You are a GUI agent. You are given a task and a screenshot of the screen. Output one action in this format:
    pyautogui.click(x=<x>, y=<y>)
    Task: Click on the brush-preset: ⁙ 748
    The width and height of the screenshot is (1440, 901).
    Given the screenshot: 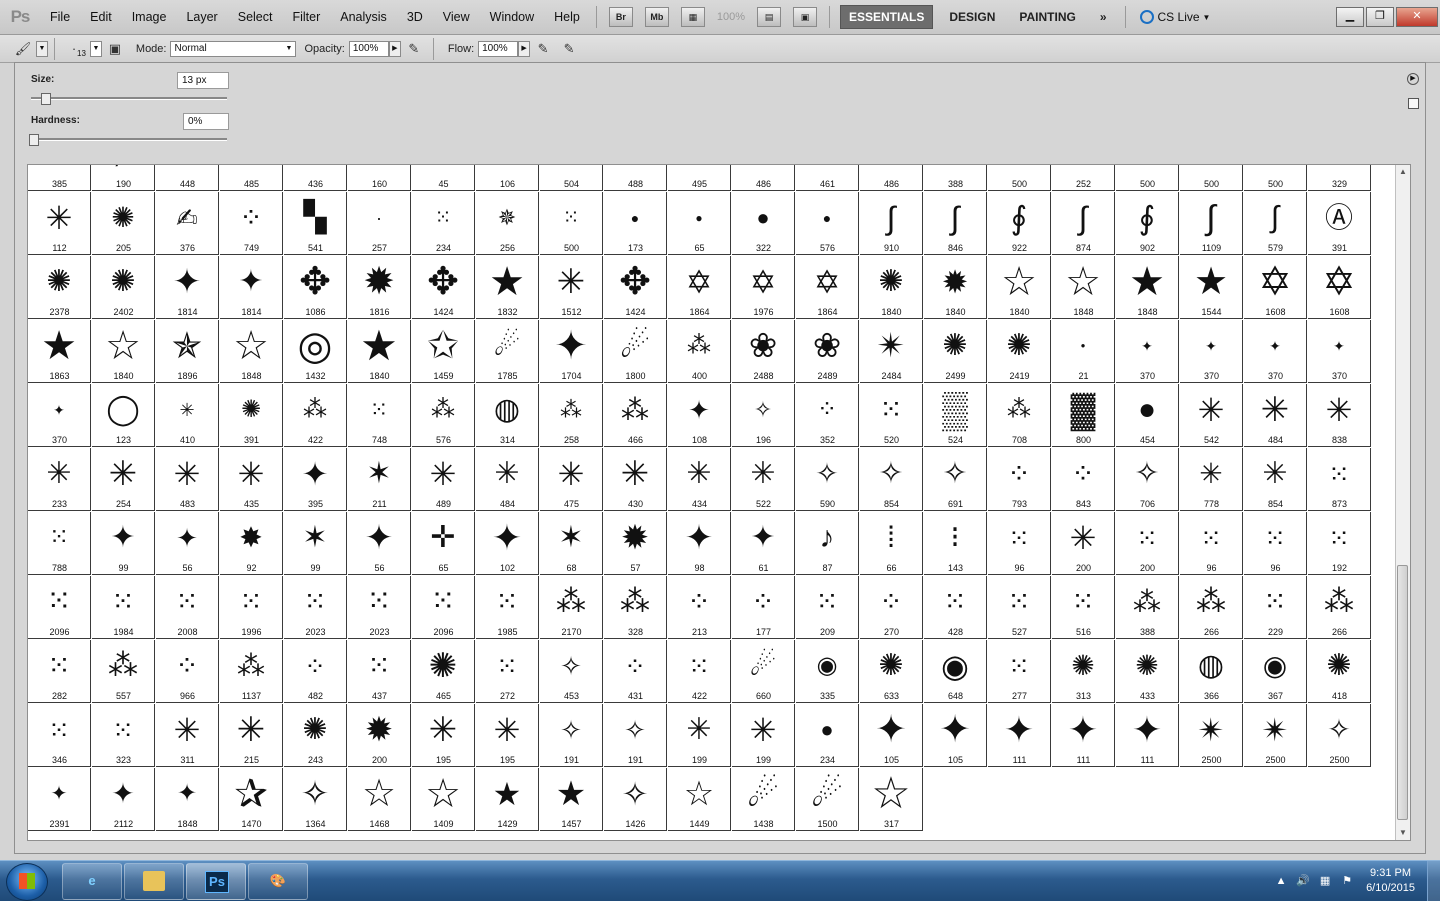 What is the action you would take?
    pyautogui.click(x=379, y=415)
    